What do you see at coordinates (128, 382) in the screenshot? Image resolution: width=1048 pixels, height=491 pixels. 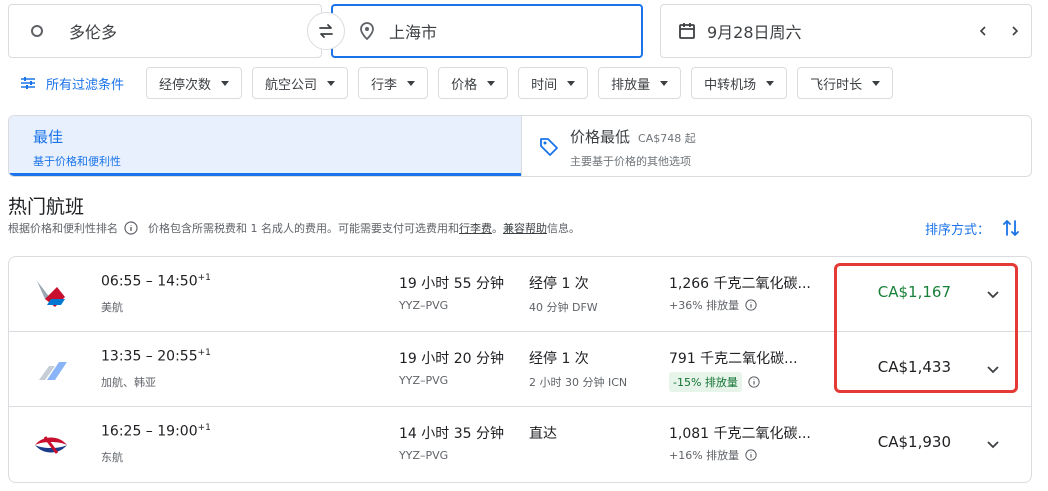 I see `airline-name: 加航、韩亚` at bounding box center [128, 382].